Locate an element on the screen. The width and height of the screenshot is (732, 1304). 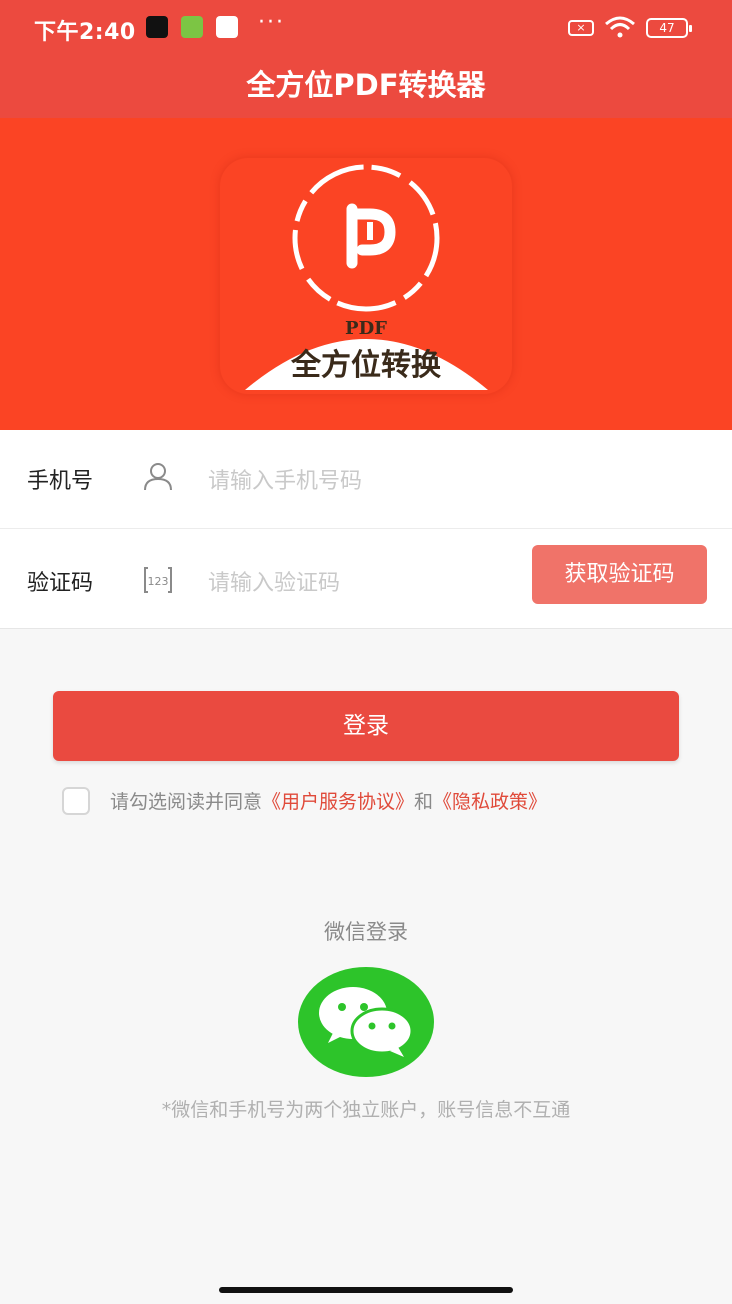
privacy-link: 《隐私政策》 is located at coordinates (490, 802).